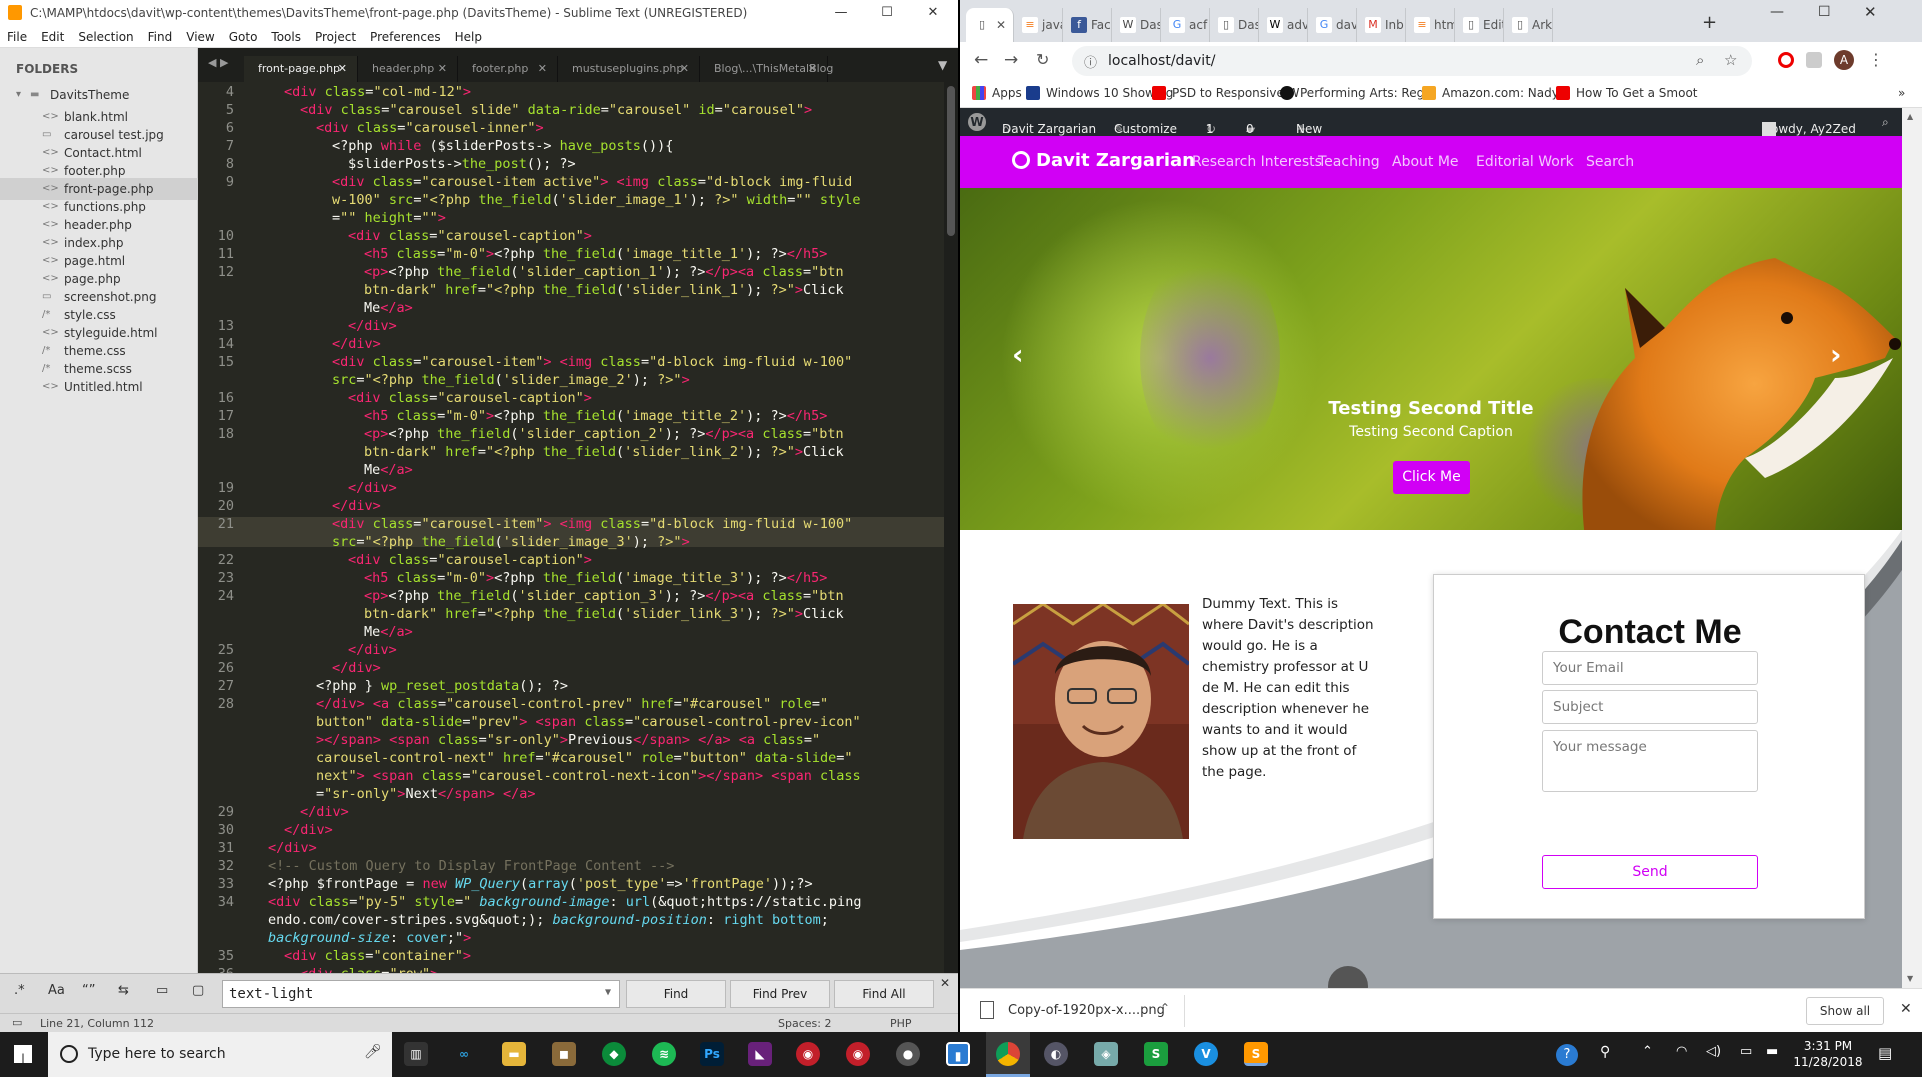 This screenshot has height=1077, width=1922. Describe the element at coordinates (1136, 25) in the screenshot. I see `browser-tab: W Das` at that location.